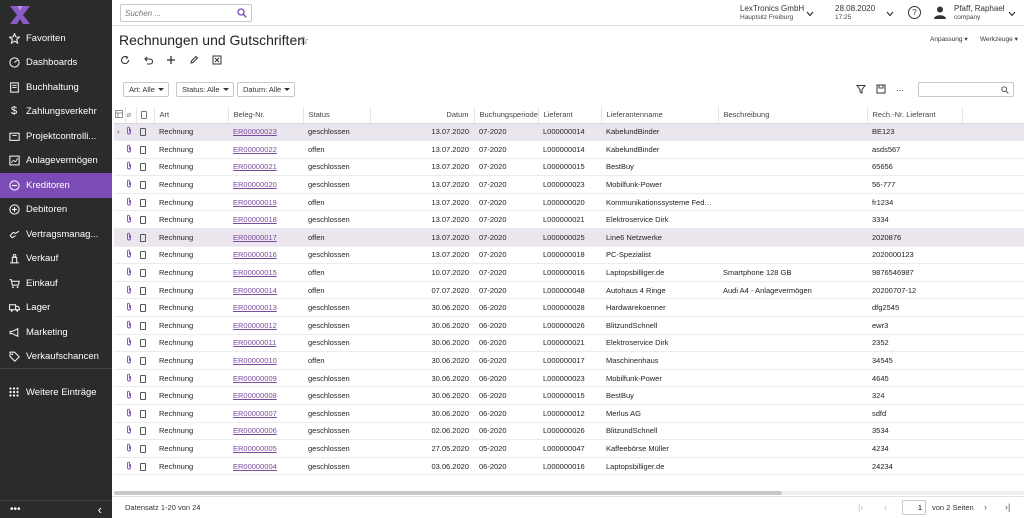 The height and width of the screenshot is (518, 1024). Describe the element at coordinates (56, 259) in the screenshot. I see `sidebar-item-verkauf: Verkauf` at that location.